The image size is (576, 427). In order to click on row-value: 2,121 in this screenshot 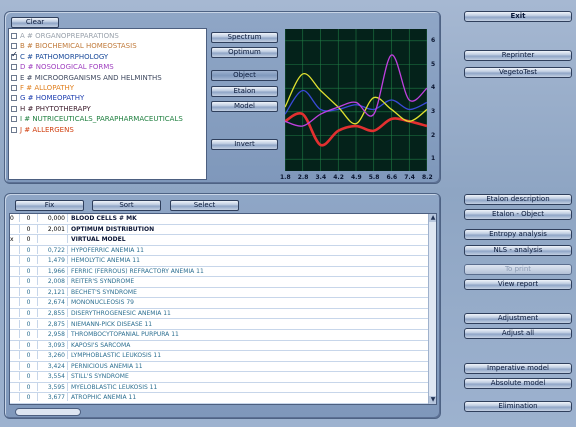, I will do `click(53, 291)`.